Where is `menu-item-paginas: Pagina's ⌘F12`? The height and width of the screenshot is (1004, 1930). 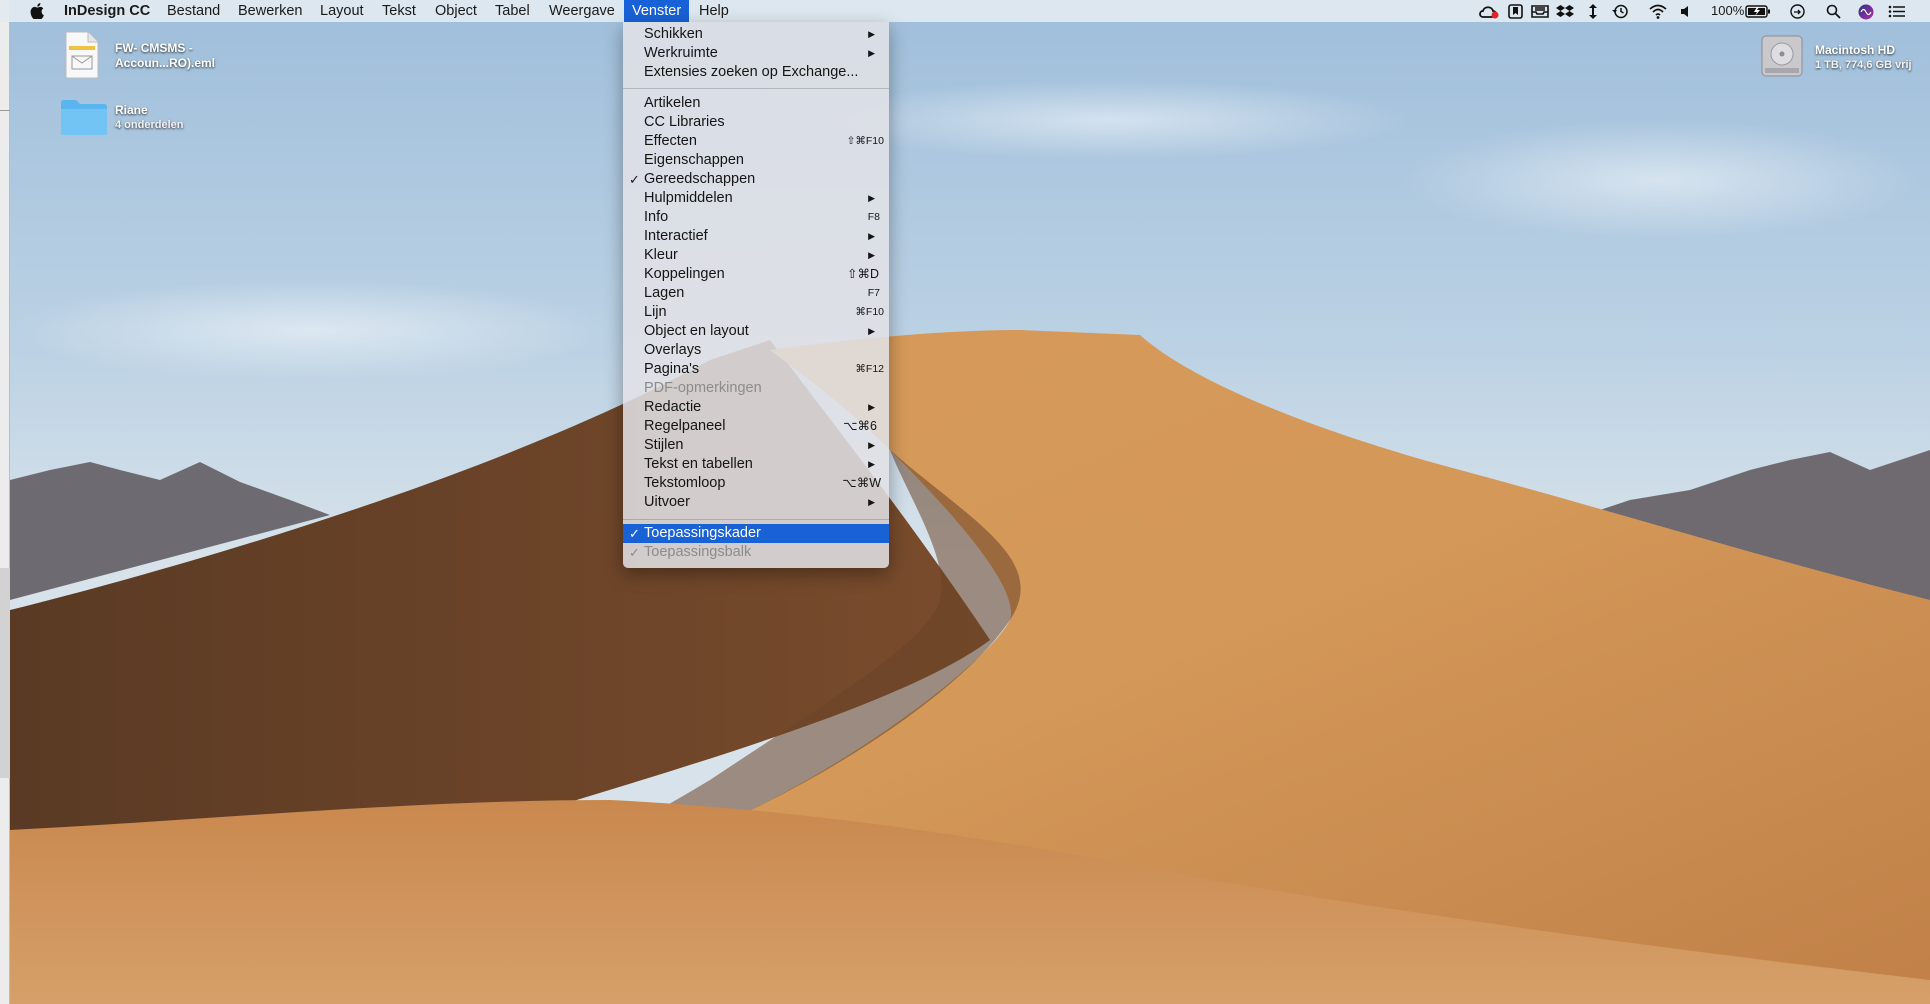
menu-item-paginas: Pagina's ⌘F12 is located at coordinates (756, 369).